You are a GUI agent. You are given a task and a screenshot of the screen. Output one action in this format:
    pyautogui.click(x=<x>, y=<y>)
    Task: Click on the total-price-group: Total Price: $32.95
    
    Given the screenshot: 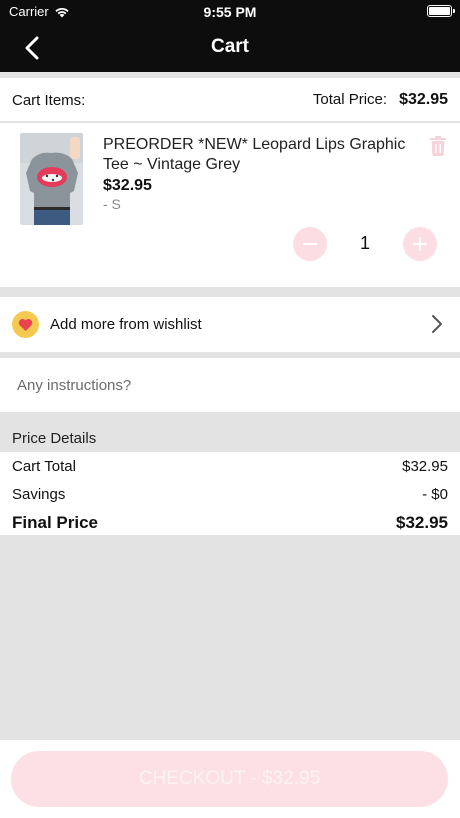 What is the action you would take?
    pyautogui.click(x=380, y=100)
    